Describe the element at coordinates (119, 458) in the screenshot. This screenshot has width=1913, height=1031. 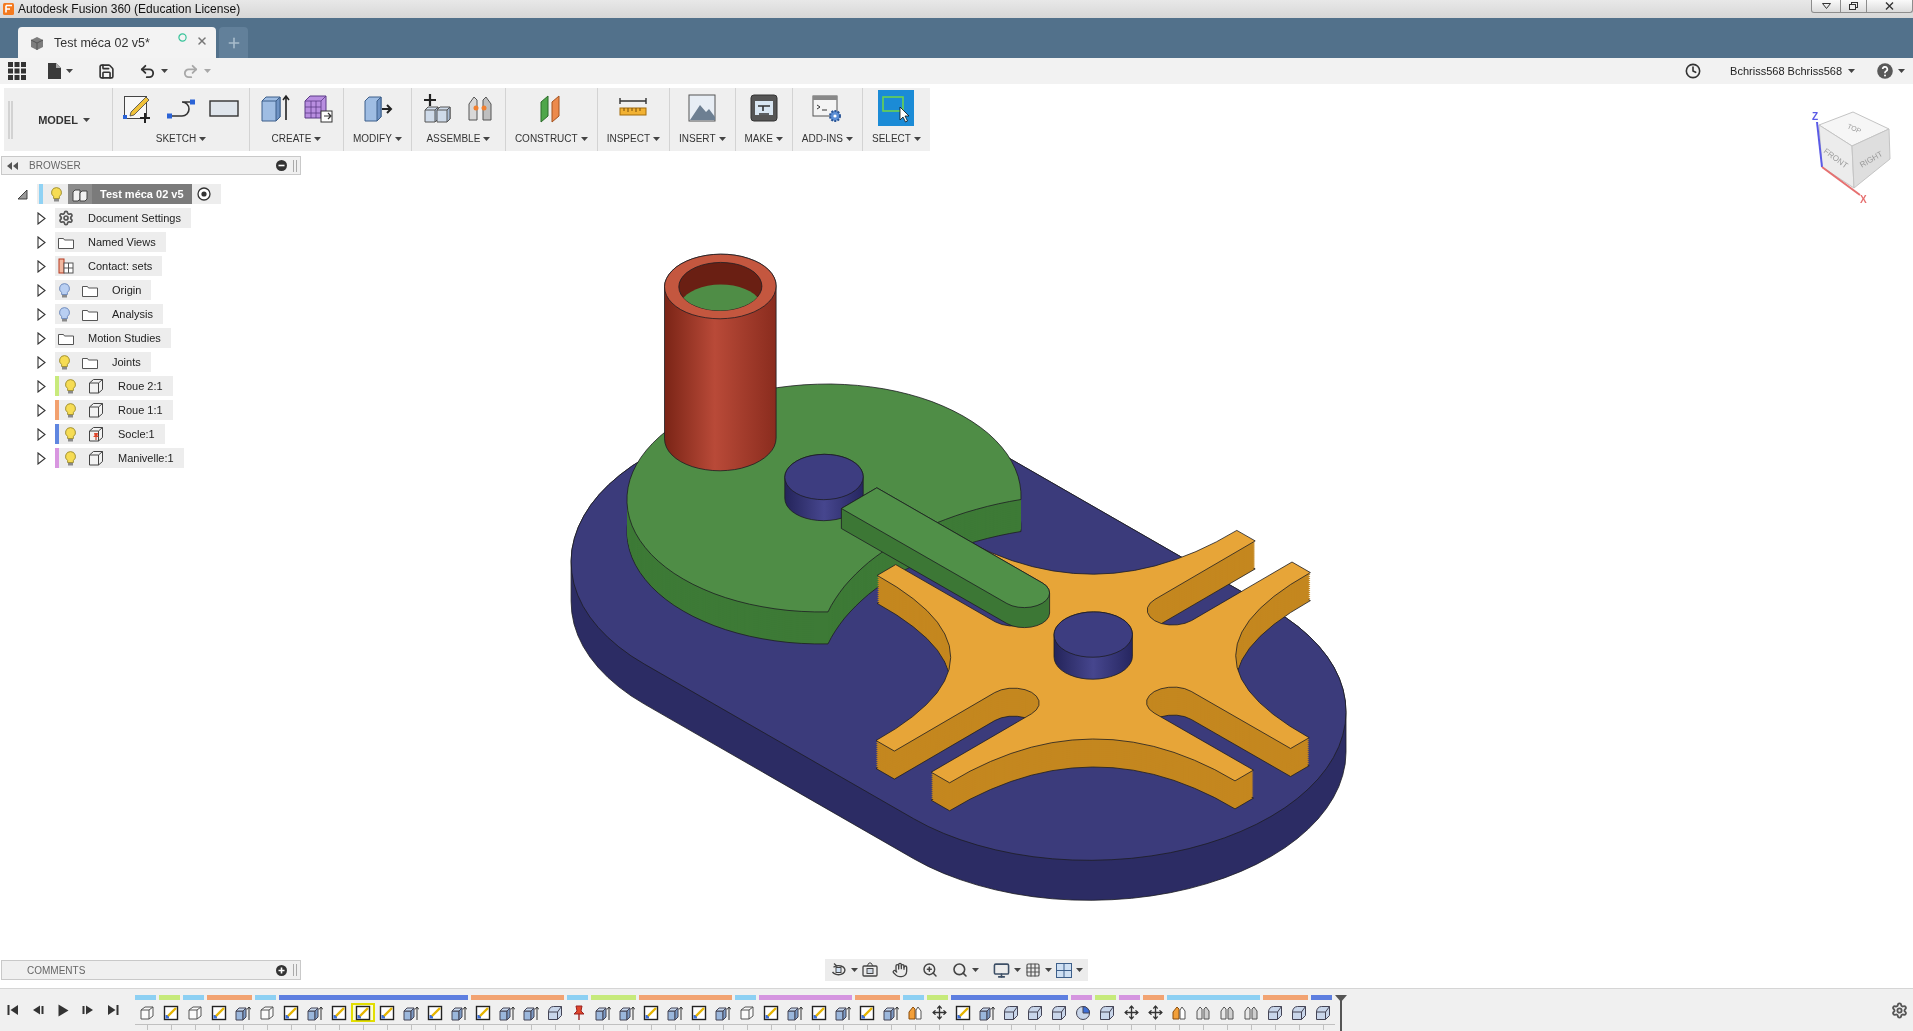
I see `browser-item: Manivelle:1` at that location.